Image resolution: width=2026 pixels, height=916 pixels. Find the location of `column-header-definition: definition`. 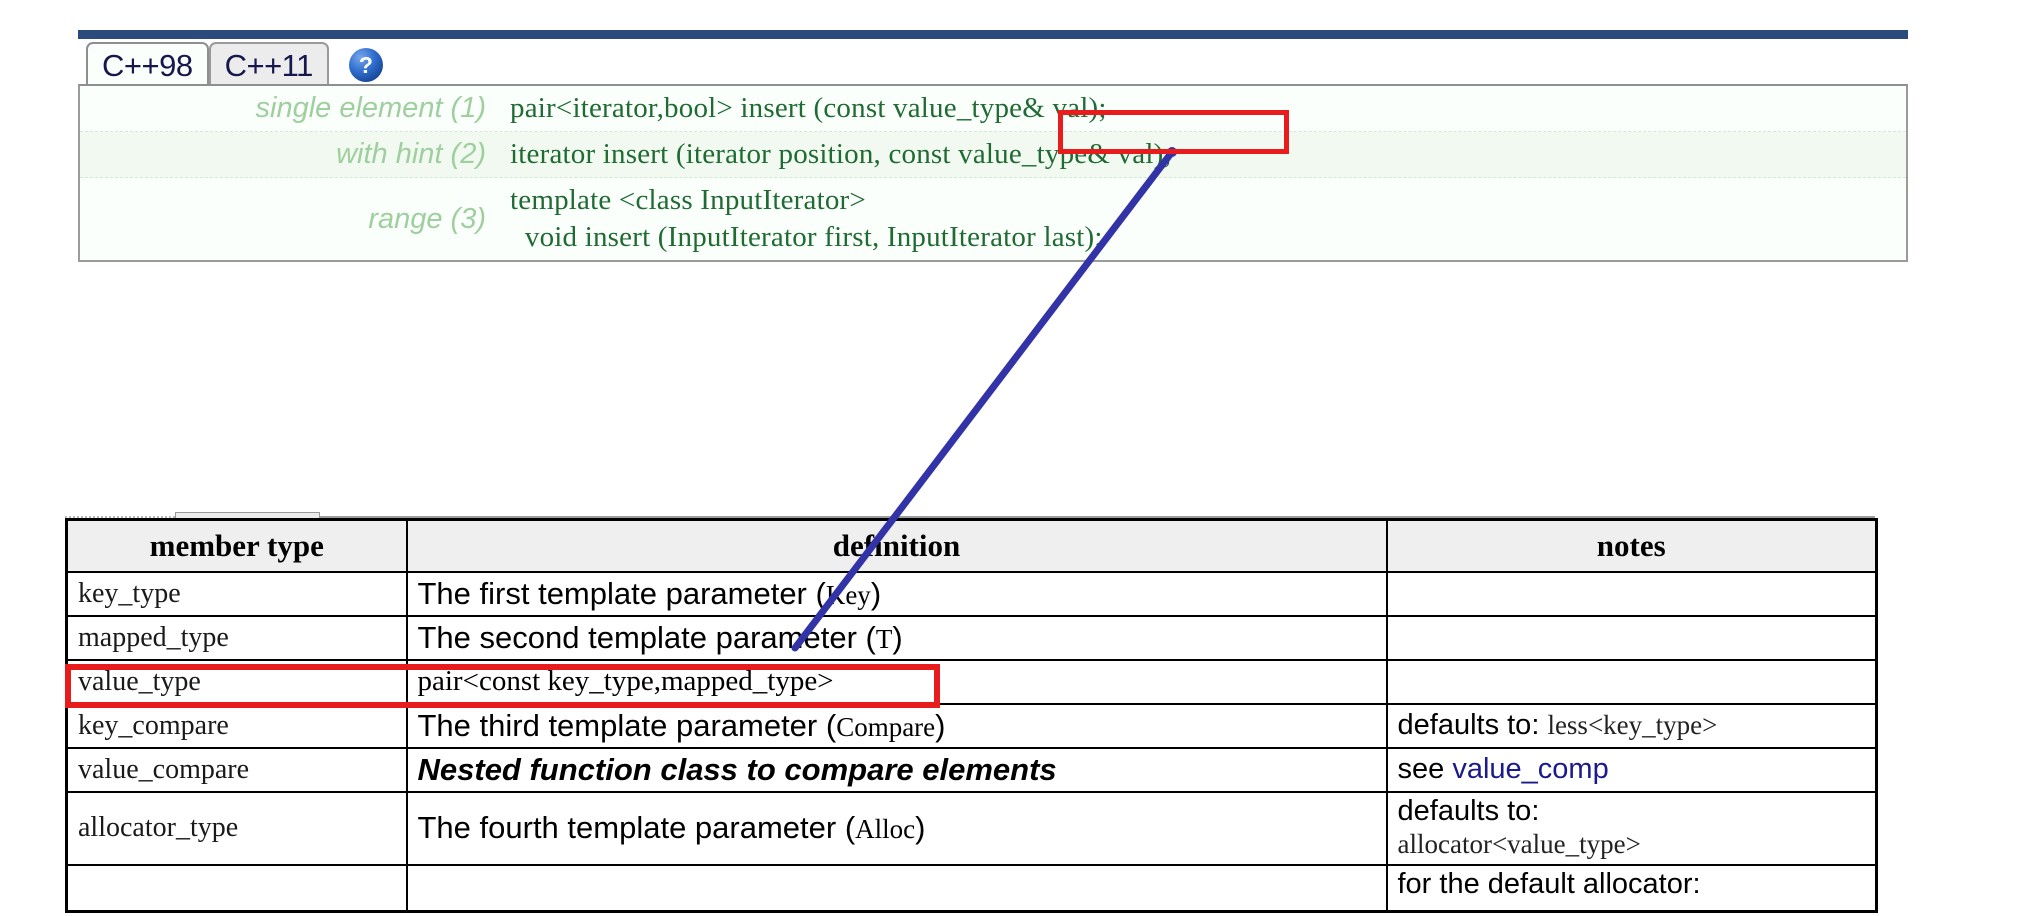

column-header-definition: definition is located at coordinates (896, 545).